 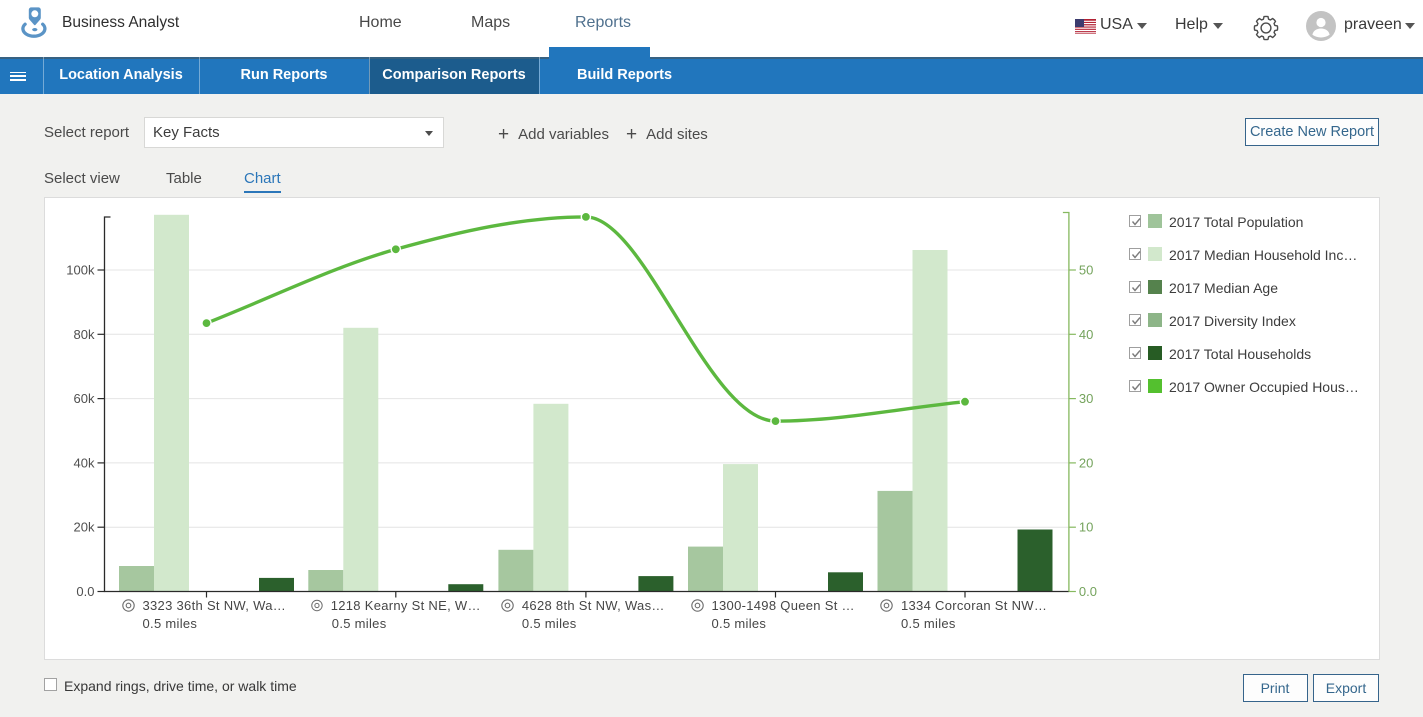 I want to click on svg-text: 50, so click(x=1086, y=270).